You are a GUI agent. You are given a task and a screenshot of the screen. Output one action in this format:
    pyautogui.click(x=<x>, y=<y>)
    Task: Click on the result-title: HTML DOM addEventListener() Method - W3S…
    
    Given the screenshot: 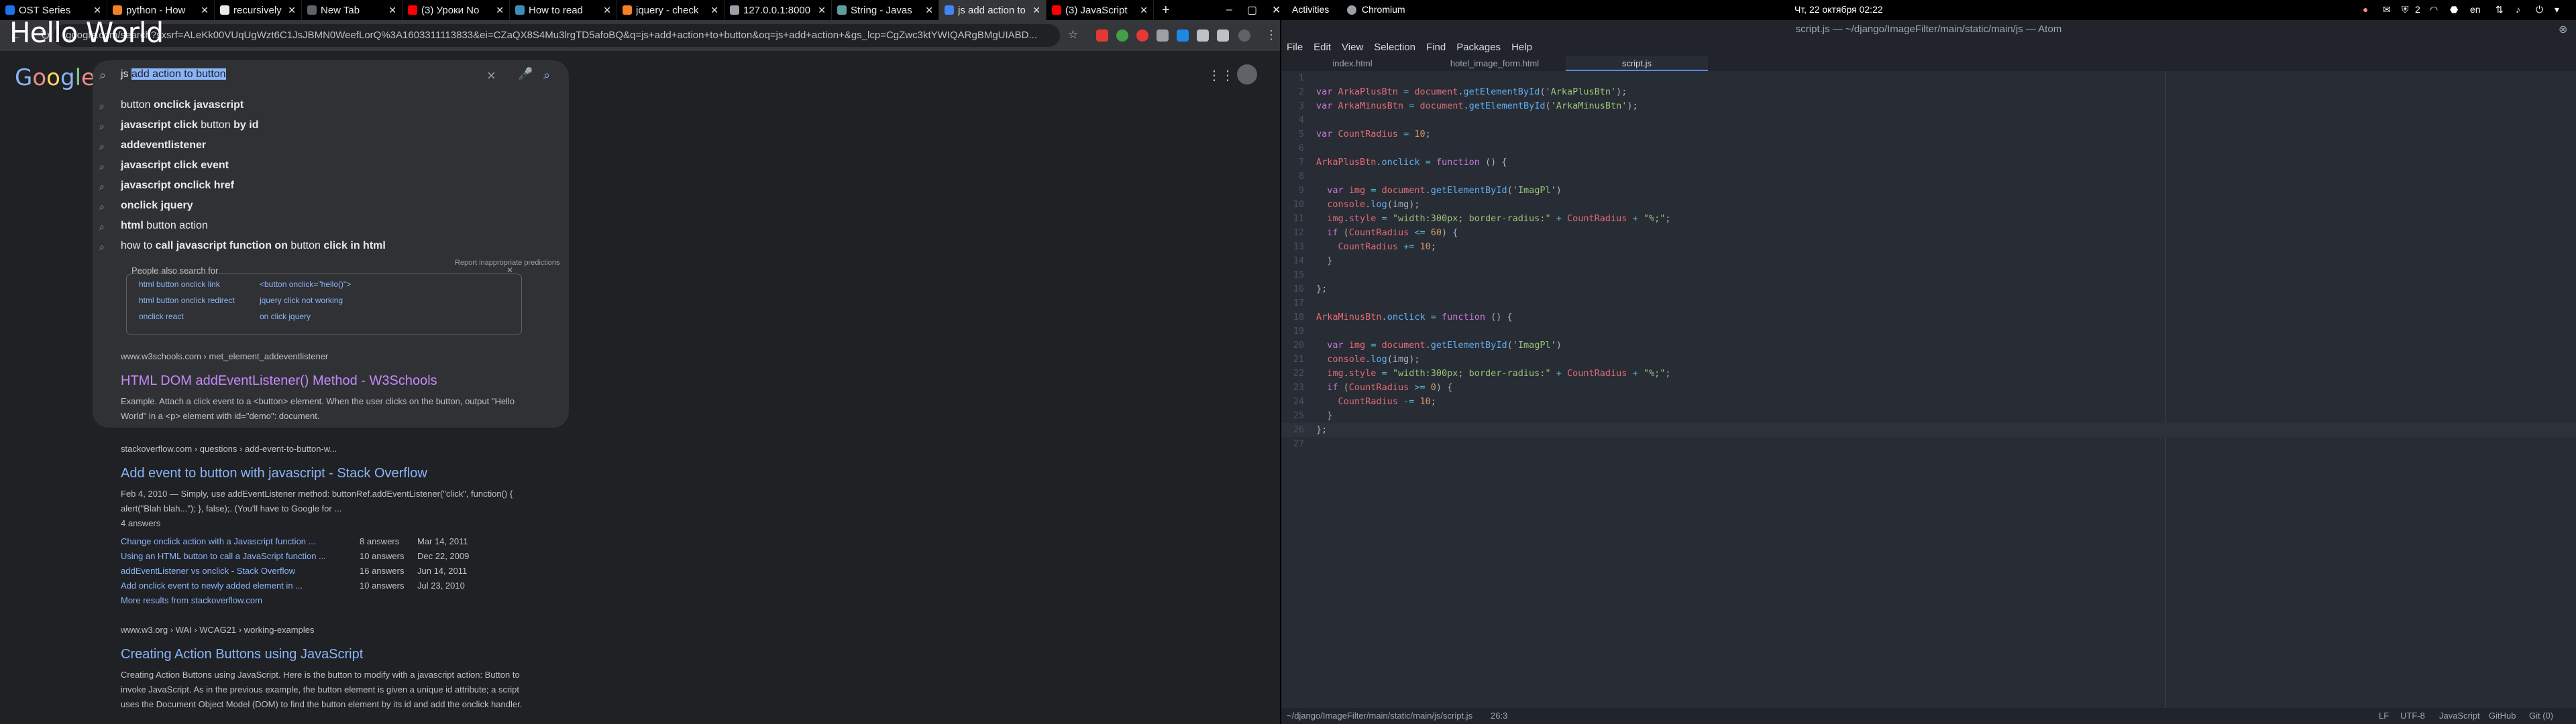 What is the action you would take?
    pyautogui.click(x=319, y=381)
    